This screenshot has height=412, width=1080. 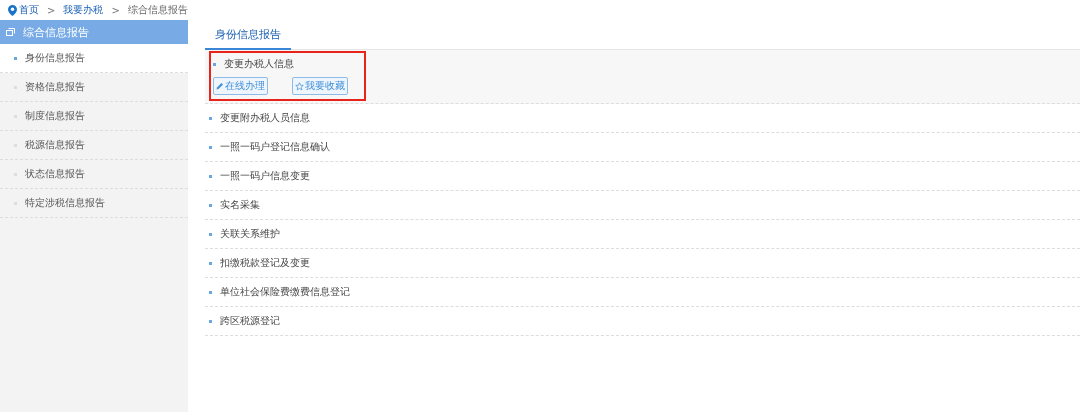 What do you see at coordinates (285, 292) in the screenshot?
I see `service-item: 单位社会保险费缴费信息登记` at bounding box center [285, 292].